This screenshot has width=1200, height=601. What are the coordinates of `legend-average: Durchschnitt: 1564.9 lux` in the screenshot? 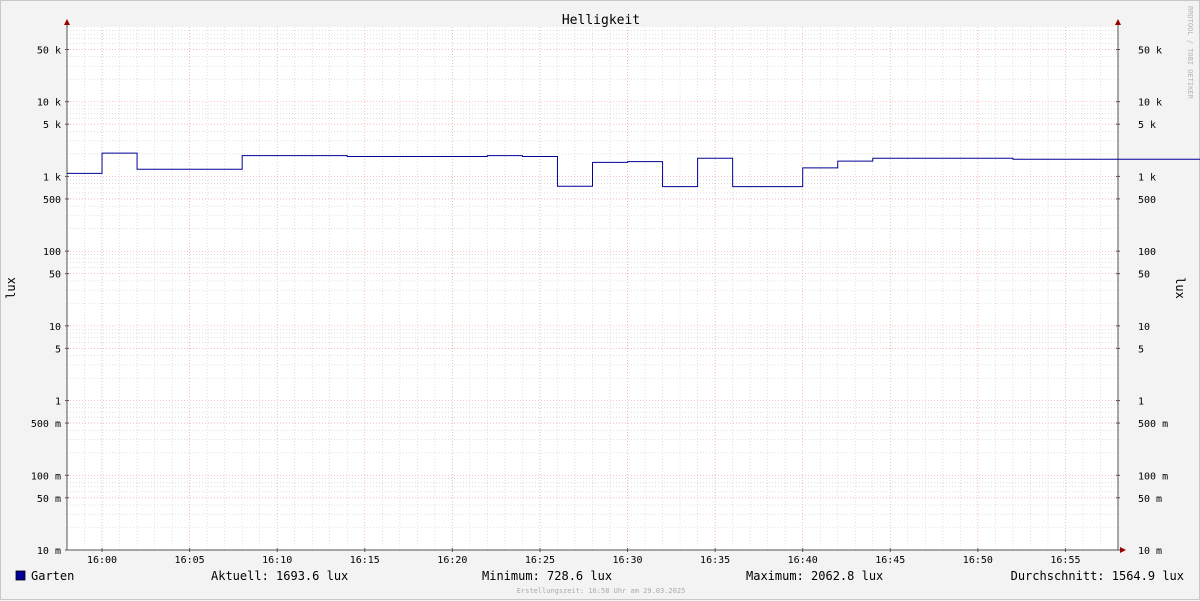 It's located at (1097, 576).